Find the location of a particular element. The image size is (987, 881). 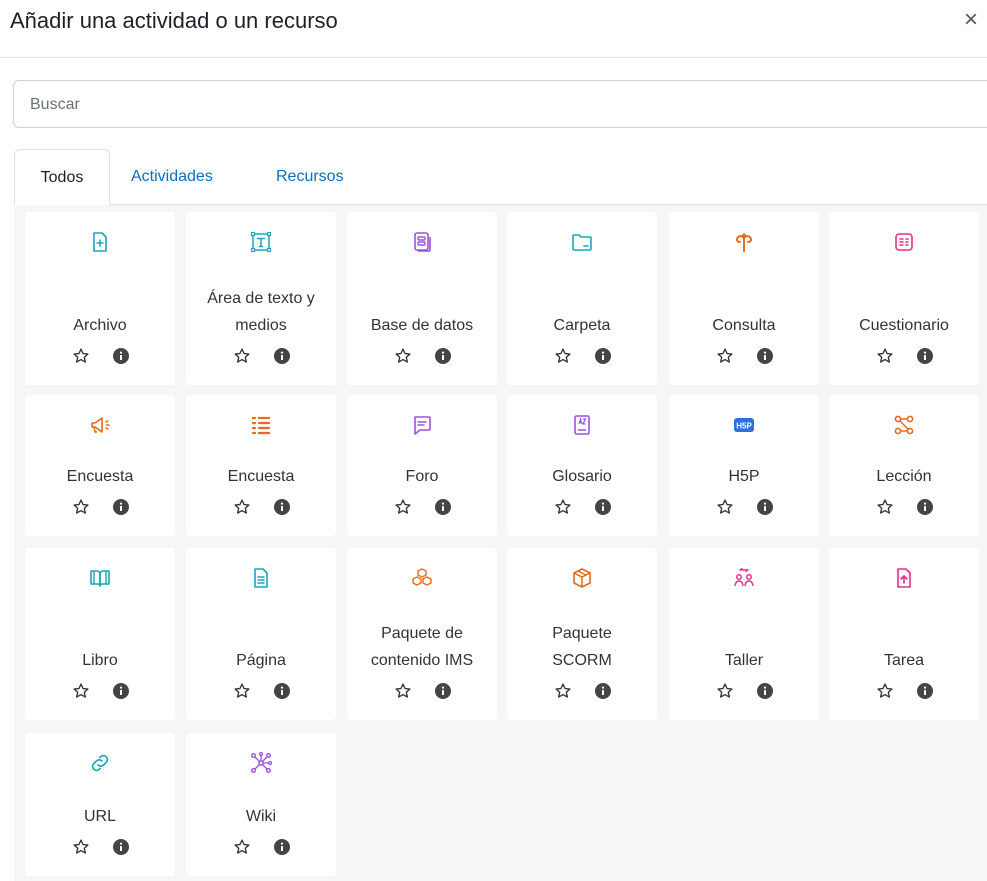

activity-card-pagina: Página is located at coordinates (261, 634).